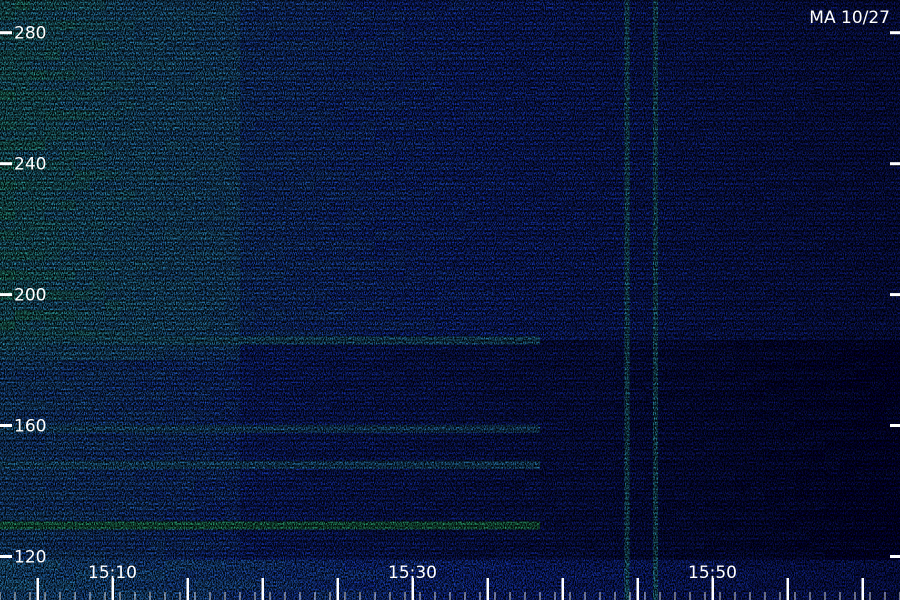 The height and width of the screenshot is (600, 900). What do you see at coordinates (849, 18) in the screenshot?
I see `chart-title: MA 10/27` at bounding box center [849, 18].